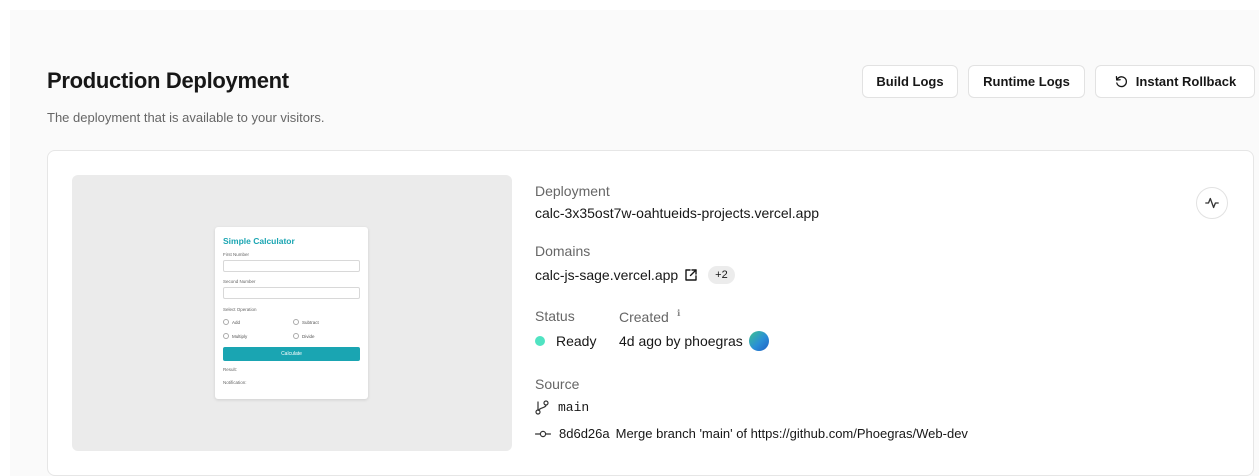 This screenshot has height=476, width=1259. I want to click on build-logs-label: Build Logs, so click(910, 81).